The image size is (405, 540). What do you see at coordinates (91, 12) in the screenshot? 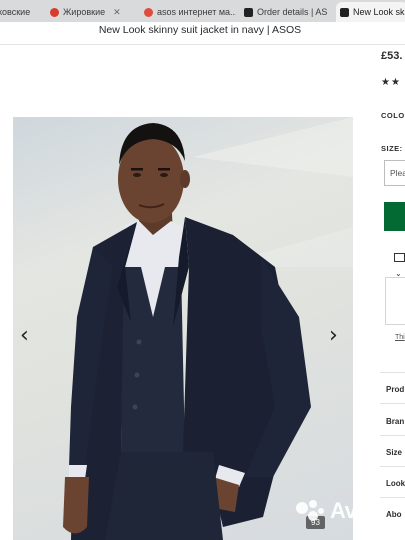
I see `browser-tab: Жировкие ✕` at bounding box center [91, 12].